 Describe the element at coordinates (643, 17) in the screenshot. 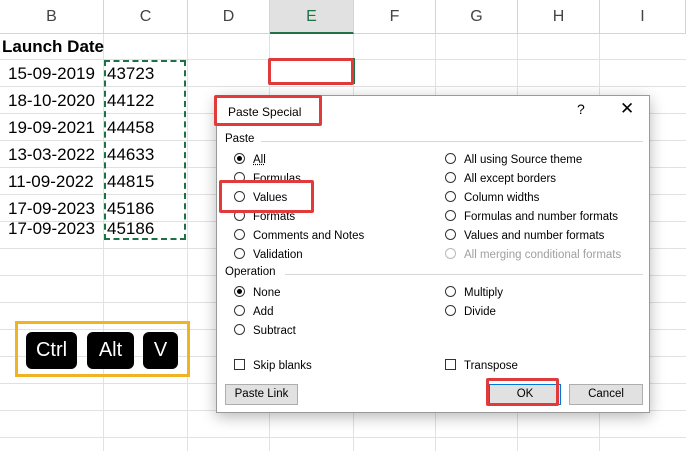

I see `column-header-i: I` at that location.